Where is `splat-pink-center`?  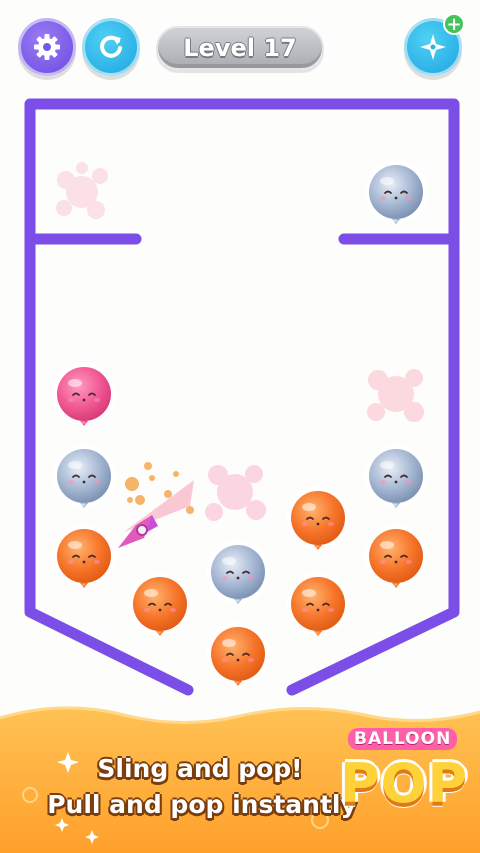 splat-pink-center is located at coordinates (235, 493).